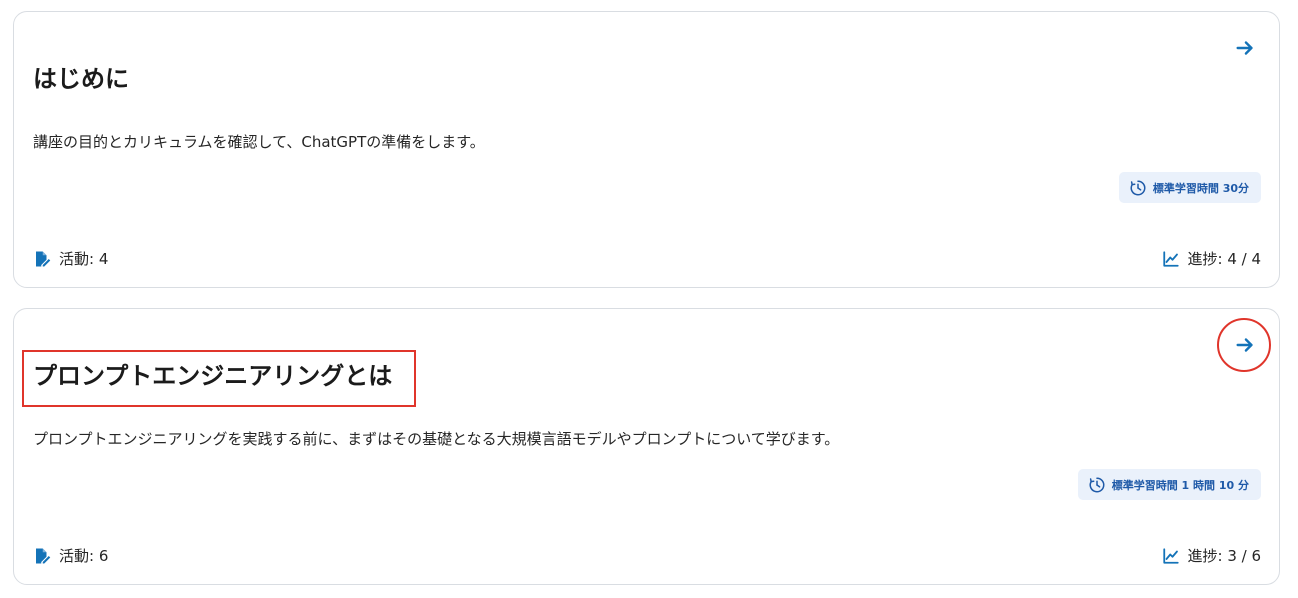 This screenshot has width=1298, height=598. I want to click on activities-label: 活動: 6, so click(84, 556).